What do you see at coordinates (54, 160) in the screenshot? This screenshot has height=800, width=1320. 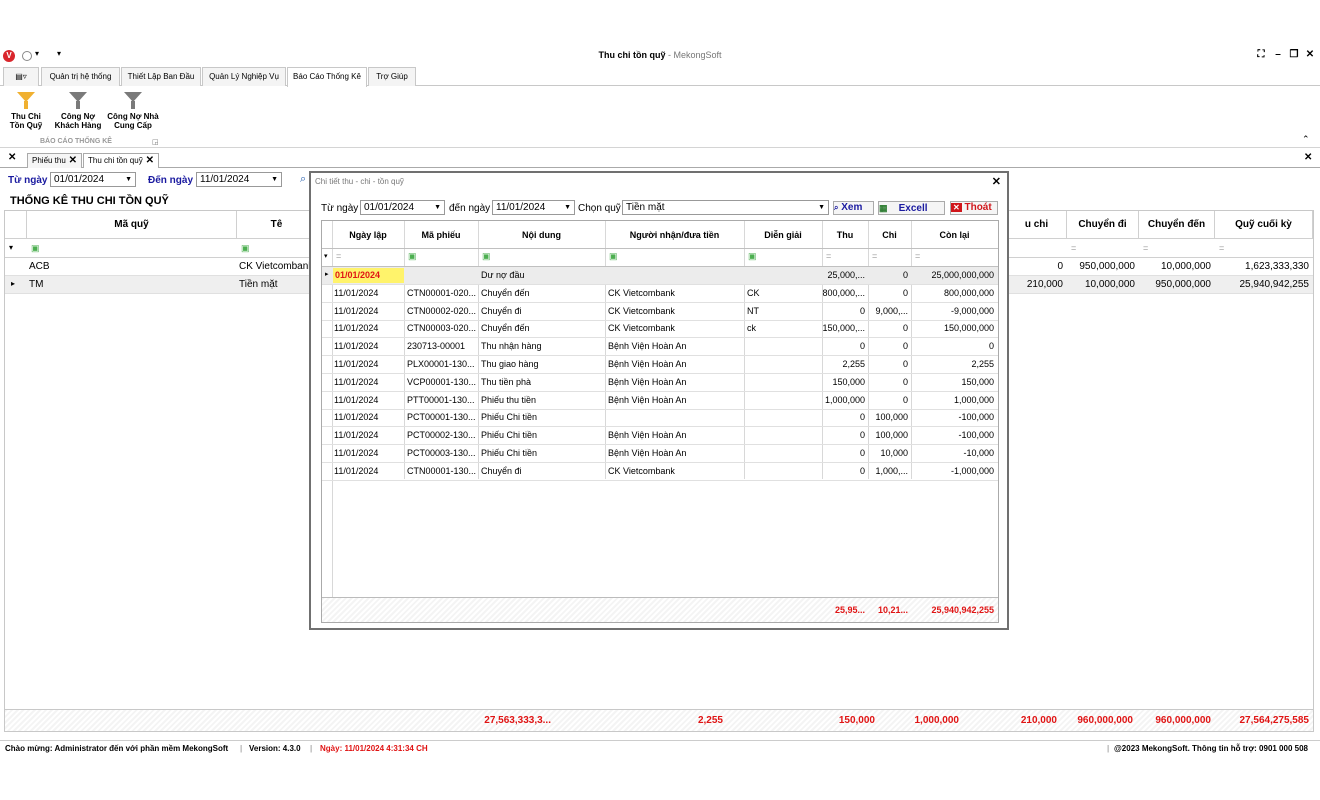 I see `doc-tab-phieu-thu: Phiếu thu ✕` at bounding box center [54, 160].